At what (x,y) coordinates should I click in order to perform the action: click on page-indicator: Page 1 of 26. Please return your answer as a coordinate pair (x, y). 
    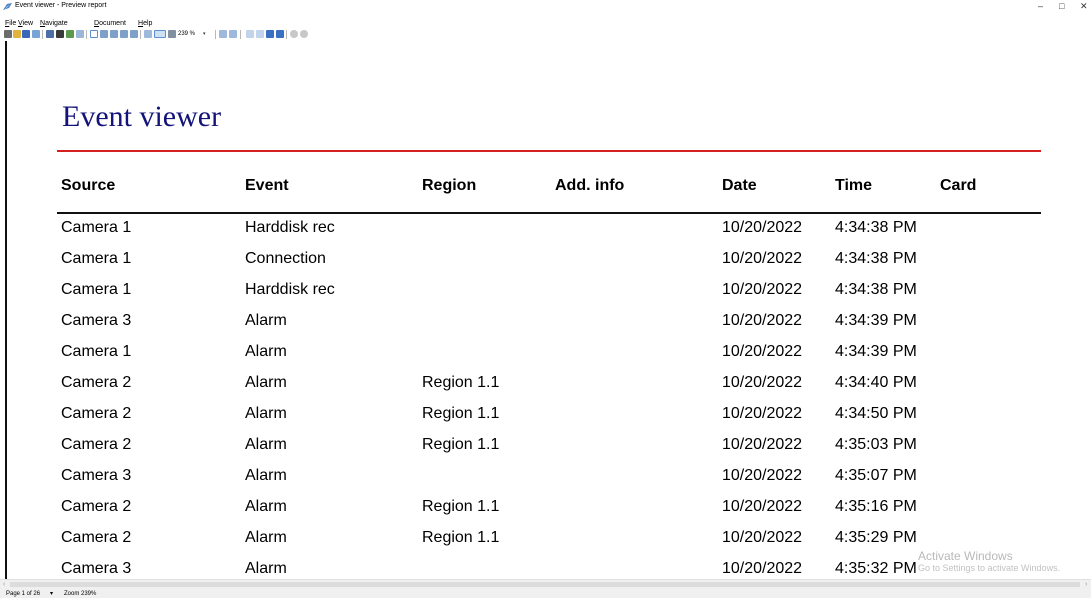
    Looking at the image, I should click on (23, 594).